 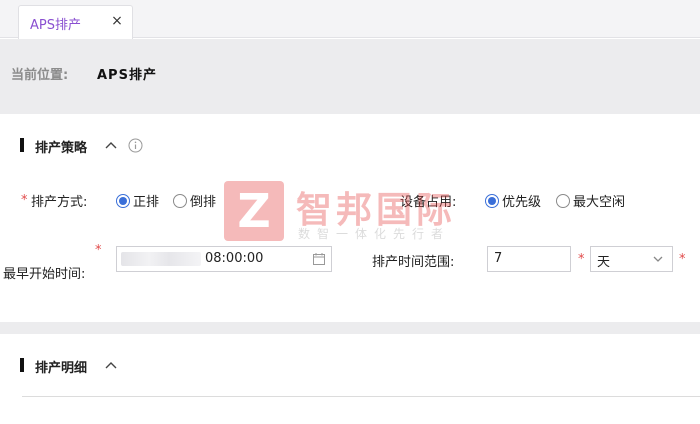 I want to click on earliest-start-input: 08:00:00, so click(x=224, y=259).